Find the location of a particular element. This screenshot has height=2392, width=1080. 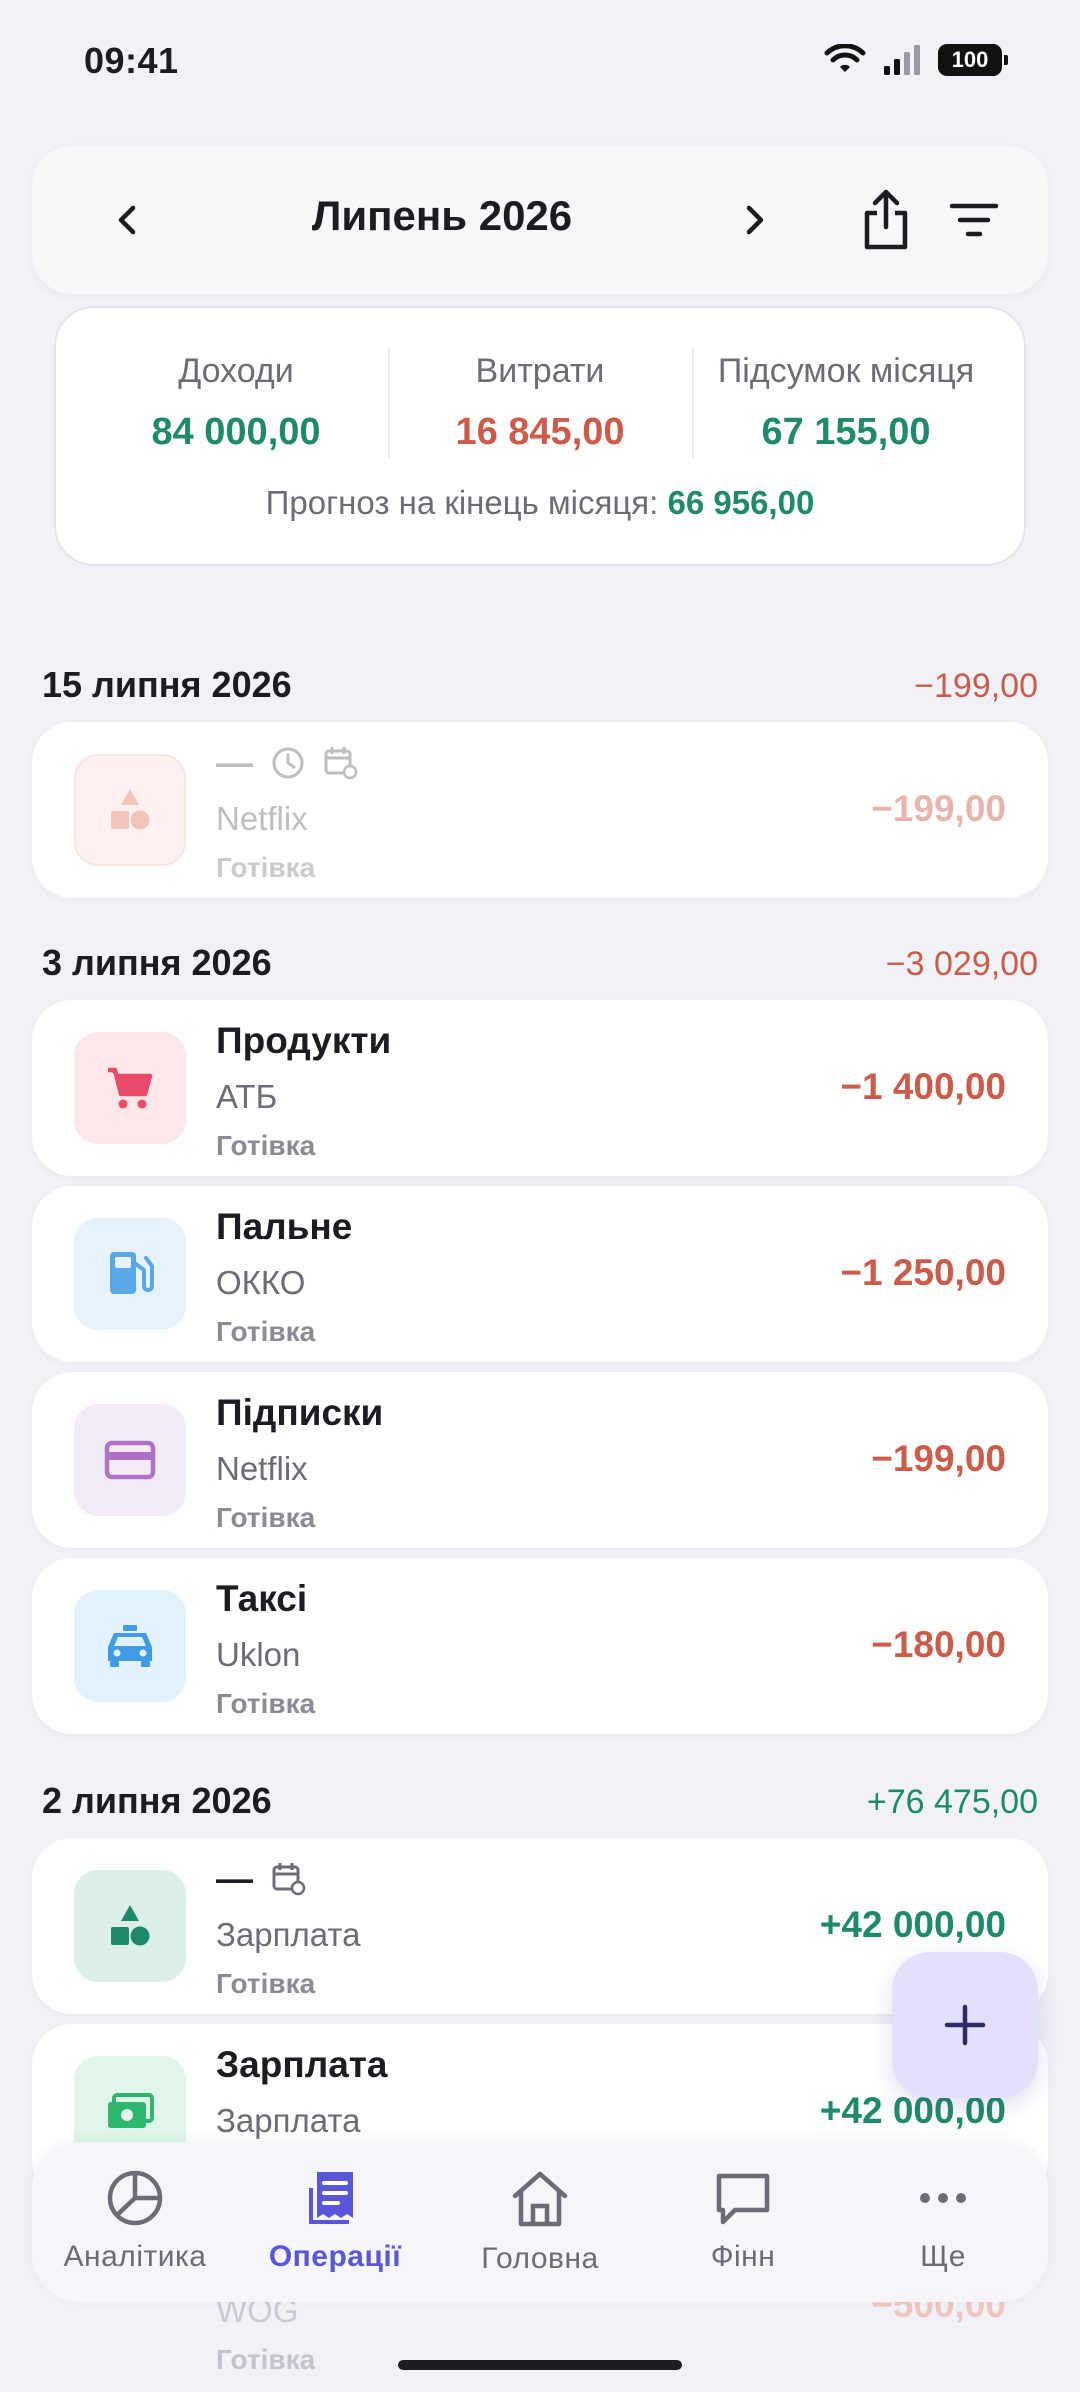

add-transaction-button is located at coordinates (965, 2025).